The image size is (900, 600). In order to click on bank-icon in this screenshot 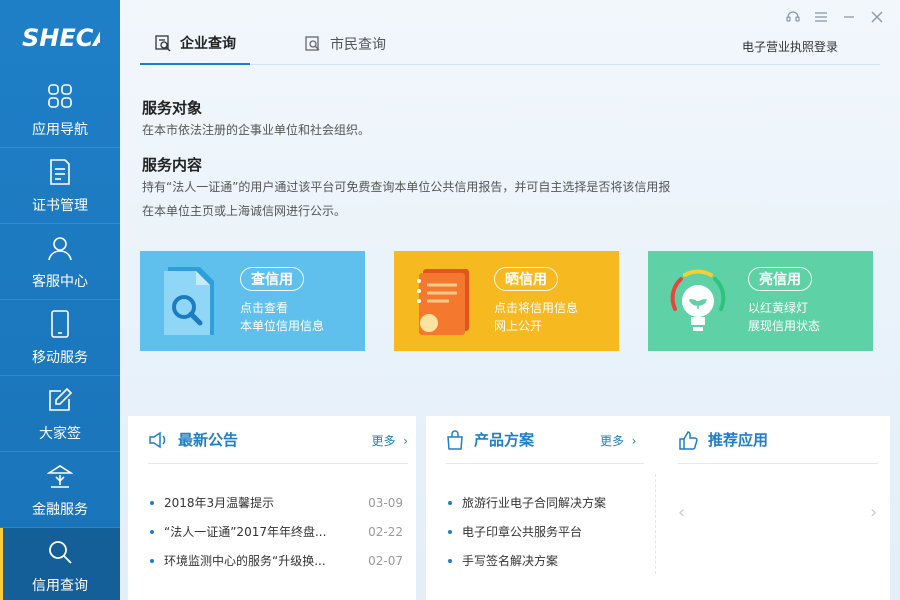, I will do `click(60, 476)`.